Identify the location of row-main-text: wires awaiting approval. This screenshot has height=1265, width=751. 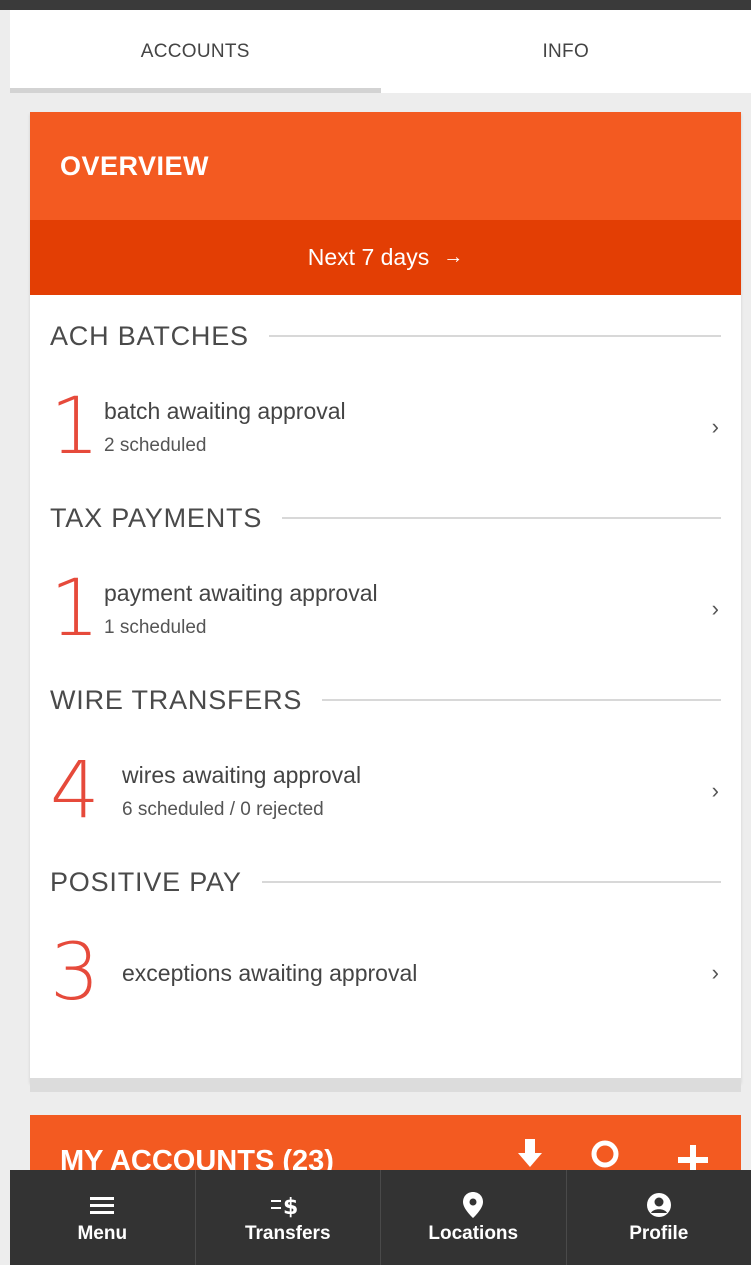
(242, 774).